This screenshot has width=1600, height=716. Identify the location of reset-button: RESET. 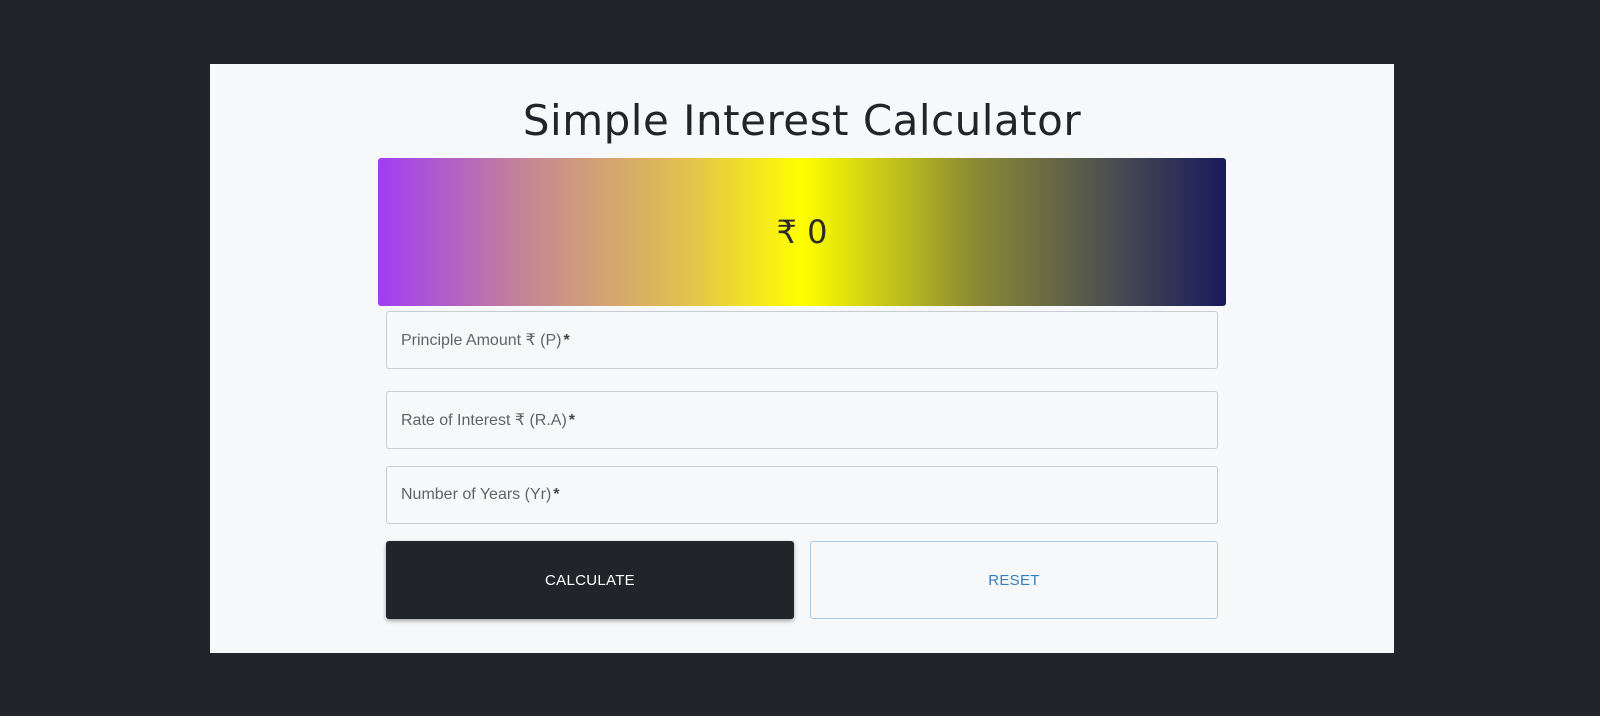
(1014, 580).